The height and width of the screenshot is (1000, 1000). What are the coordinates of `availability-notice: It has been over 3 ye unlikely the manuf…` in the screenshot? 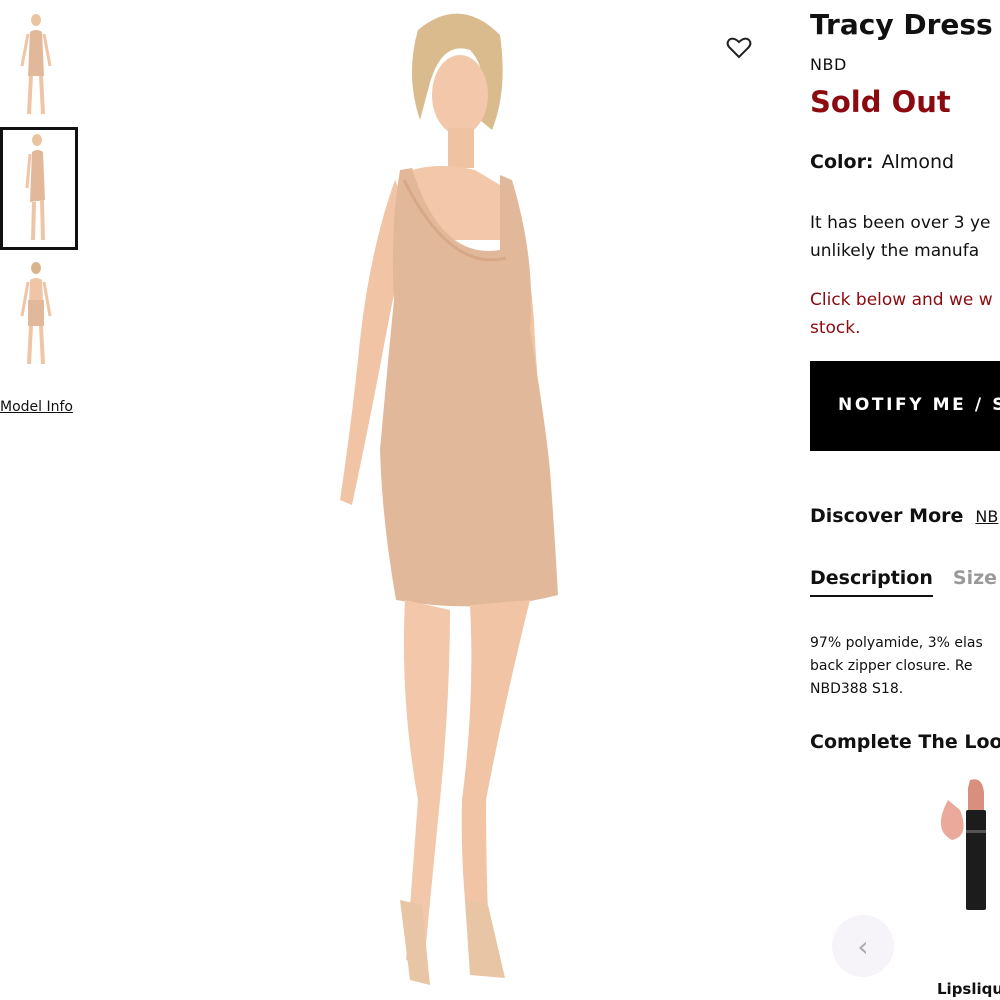 It's located at (900, 237).